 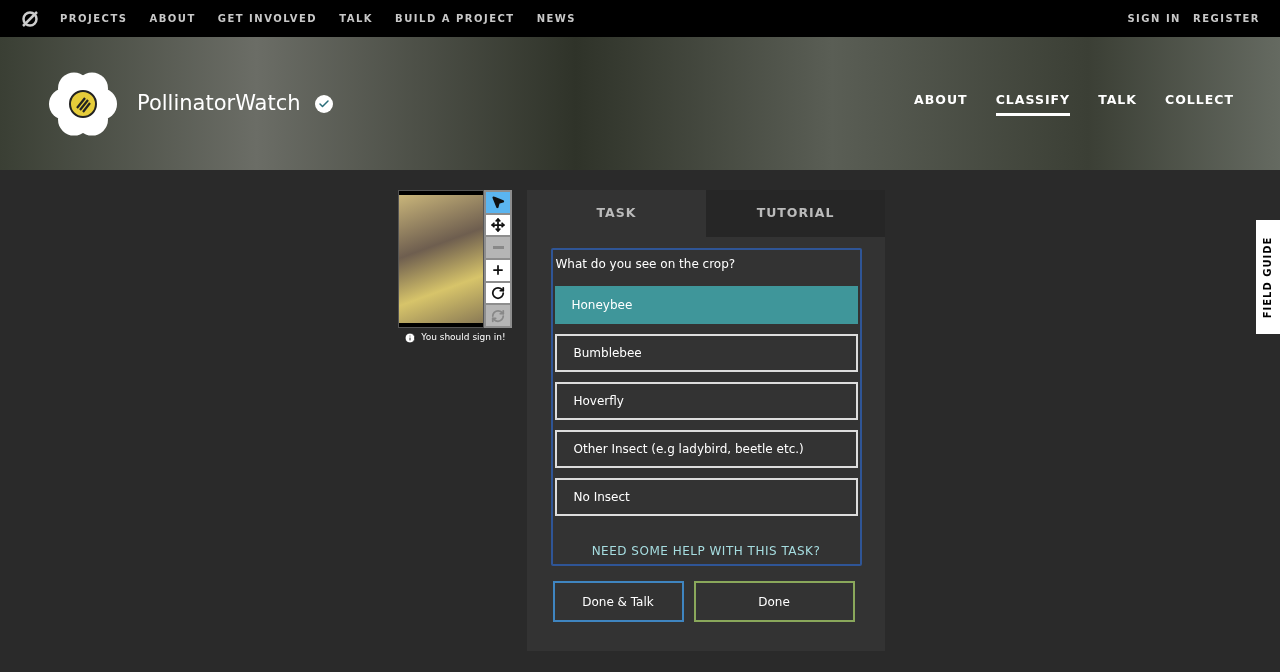 What do you see at coordinates (646, 264) in the screenshot?
I see `task-question: What do you see on the crop?` at bounding box center [646, 264].